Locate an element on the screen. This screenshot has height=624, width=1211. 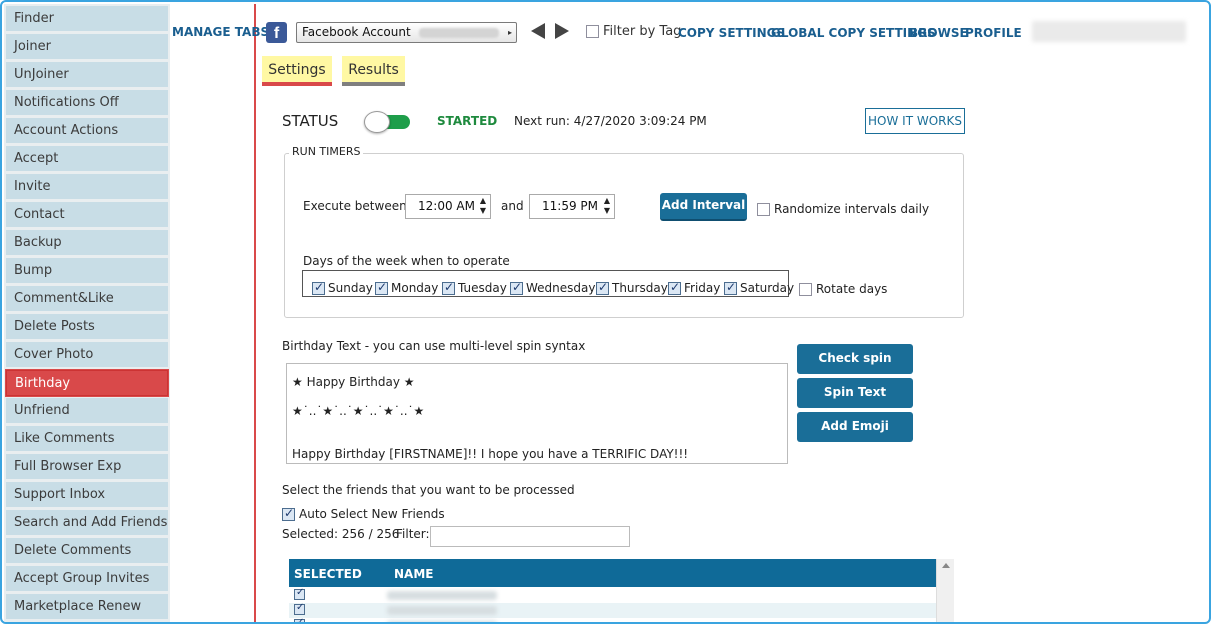
sidebar-item-unfriend: Unfriend is located at coordinates (87, 411).